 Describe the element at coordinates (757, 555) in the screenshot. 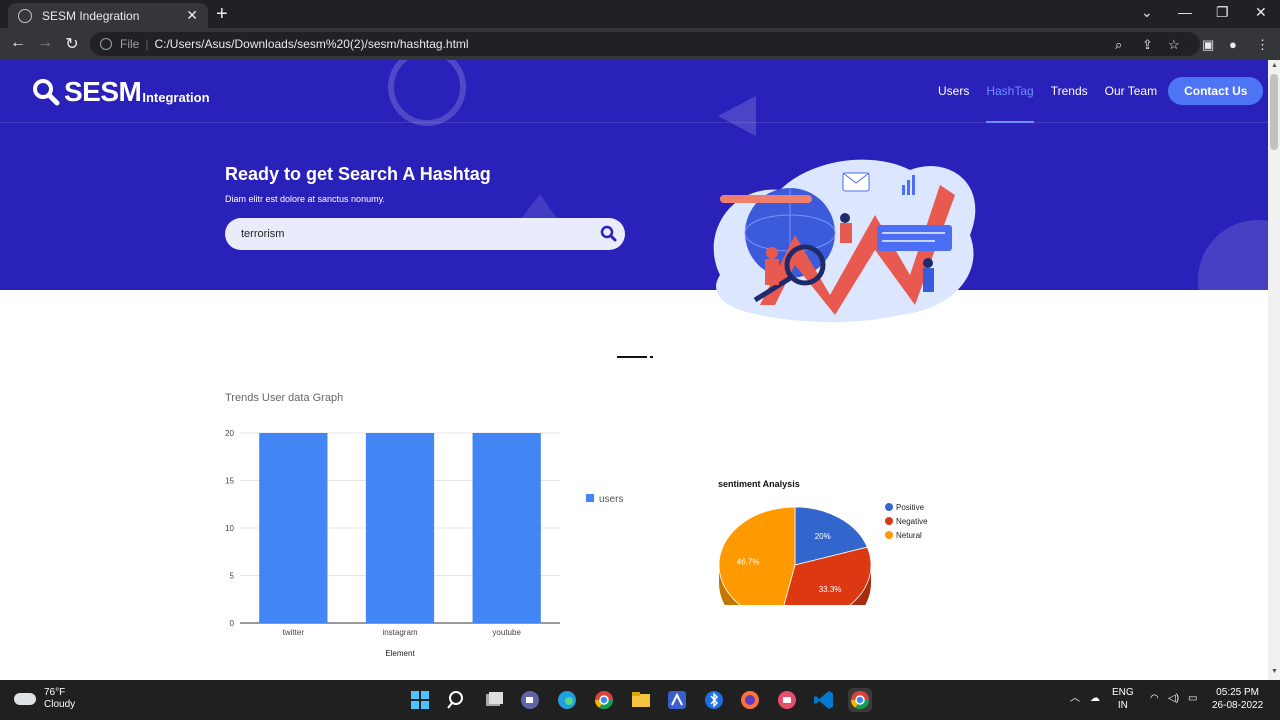

I see `pie-slice` at that location.